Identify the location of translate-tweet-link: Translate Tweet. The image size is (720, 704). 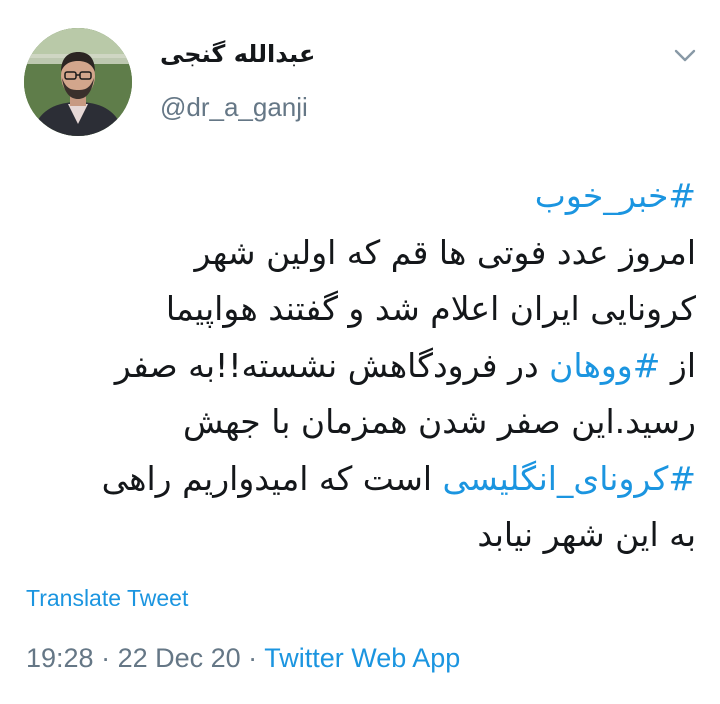
(107, 598).